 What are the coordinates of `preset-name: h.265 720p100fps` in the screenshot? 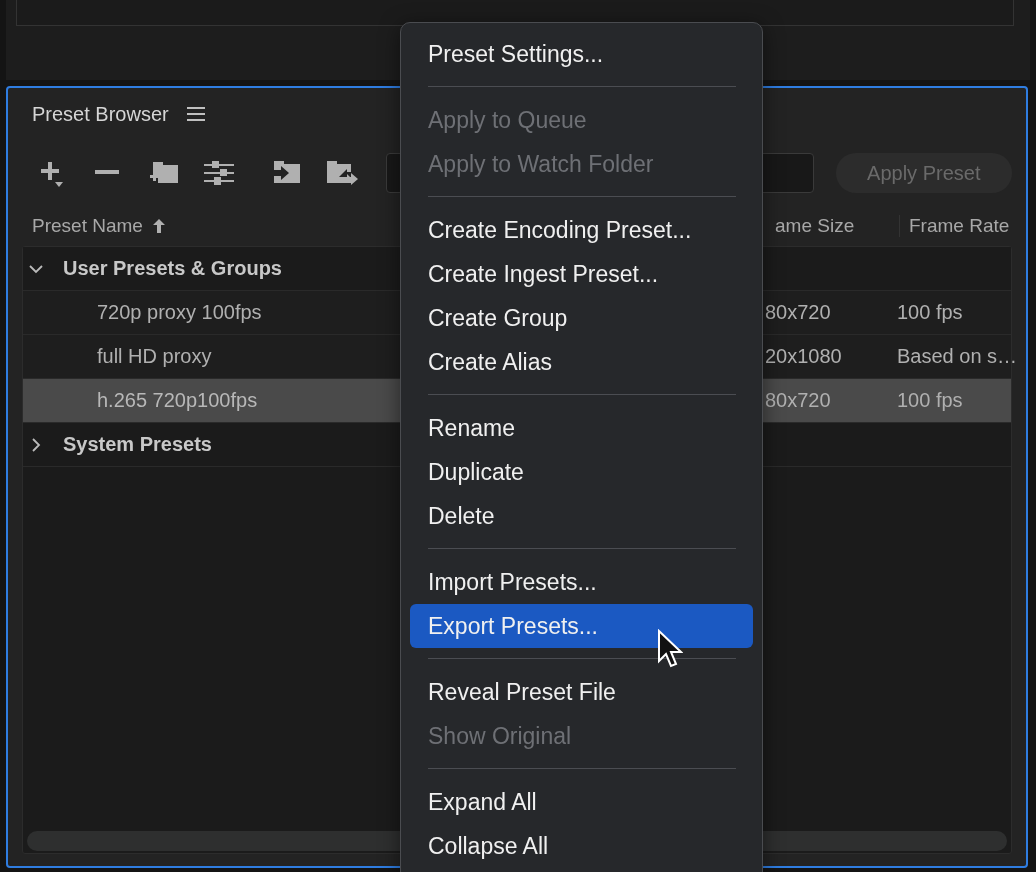 It's located at (177, 400).